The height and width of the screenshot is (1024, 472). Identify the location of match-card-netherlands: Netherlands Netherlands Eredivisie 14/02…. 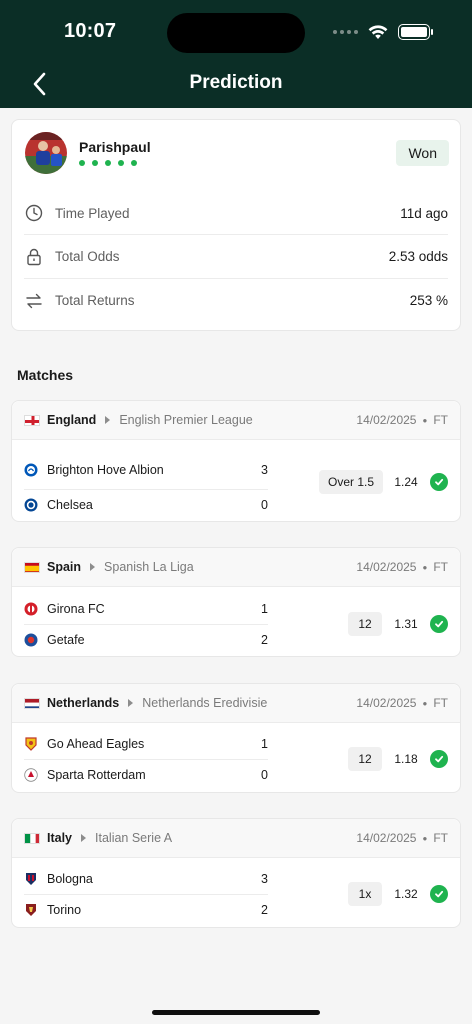
(236, 738).